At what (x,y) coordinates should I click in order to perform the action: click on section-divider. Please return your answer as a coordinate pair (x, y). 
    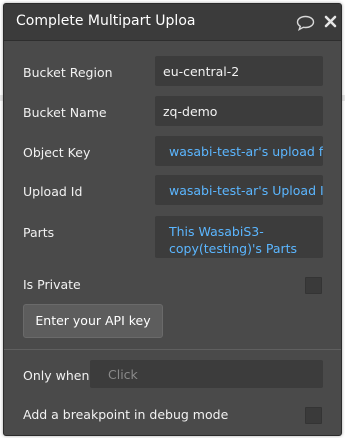
    Looking at the image, I should click on (172, 349).